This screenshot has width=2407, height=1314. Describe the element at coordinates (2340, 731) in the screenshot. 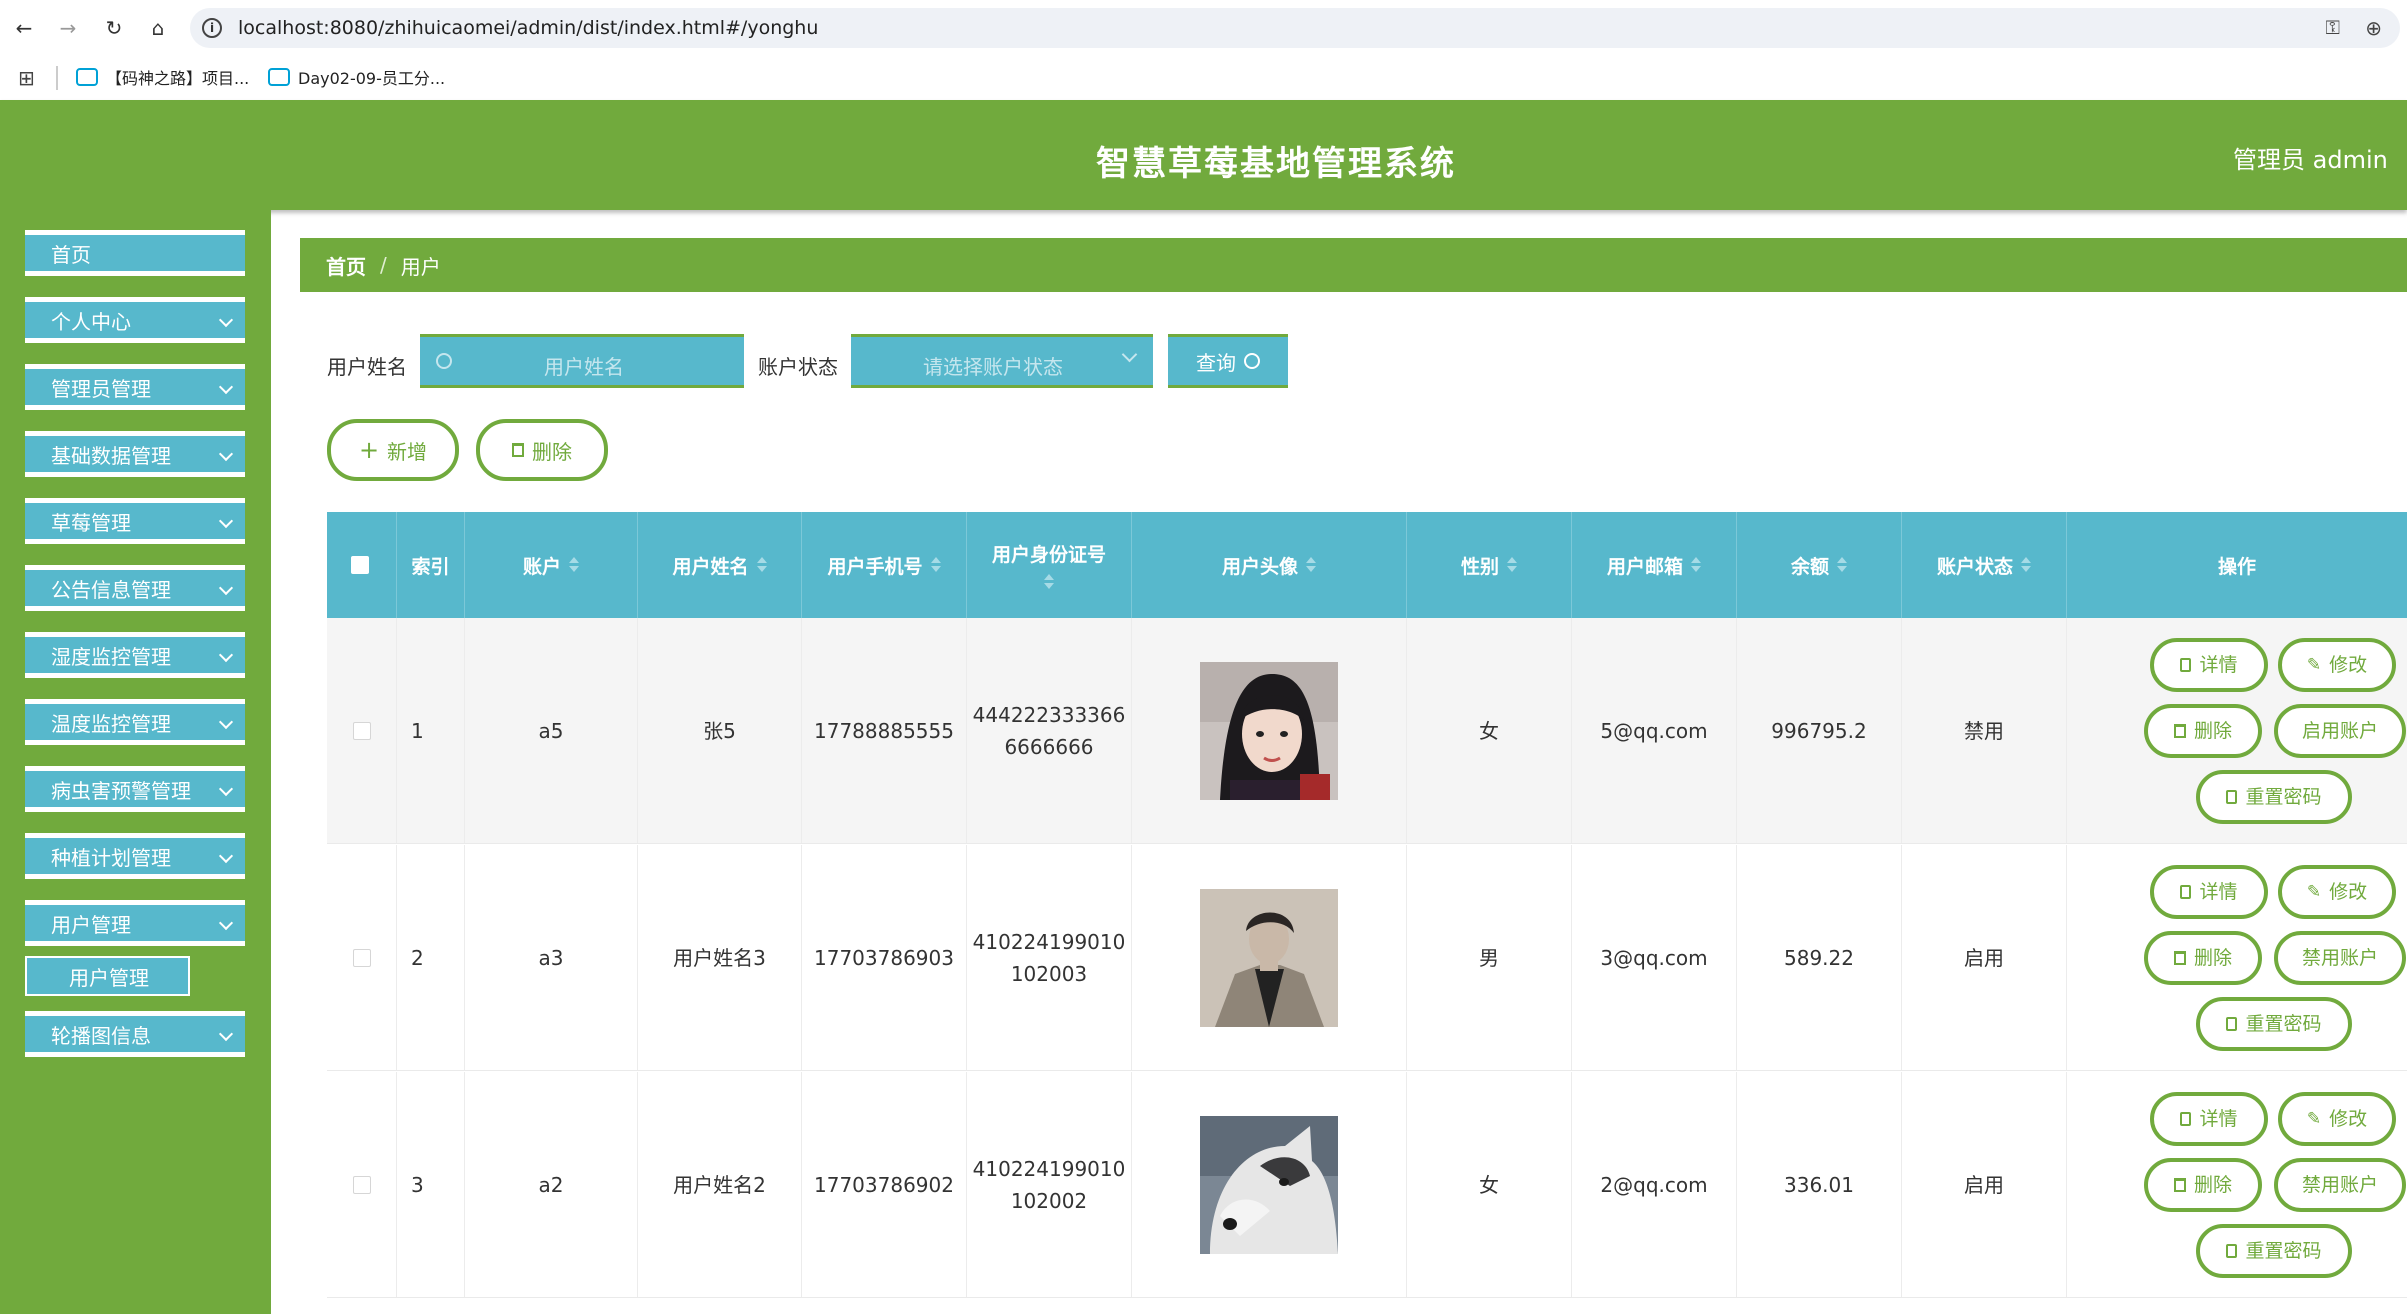

I see `toggle-account-button: 启用账户` at that location.